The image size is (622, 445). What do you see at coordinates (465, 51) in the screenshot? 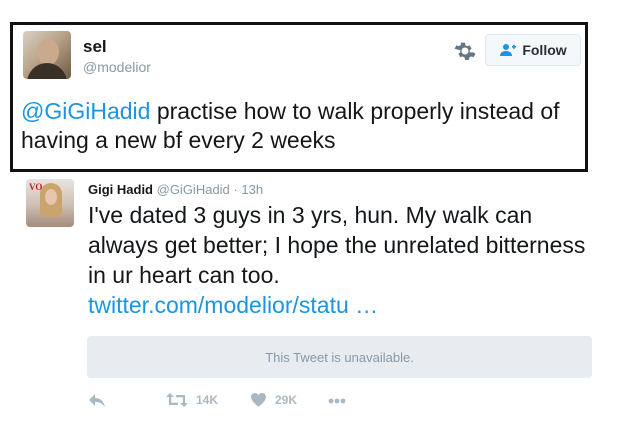
I see `gear-icon` at bounding box center [465, 51].